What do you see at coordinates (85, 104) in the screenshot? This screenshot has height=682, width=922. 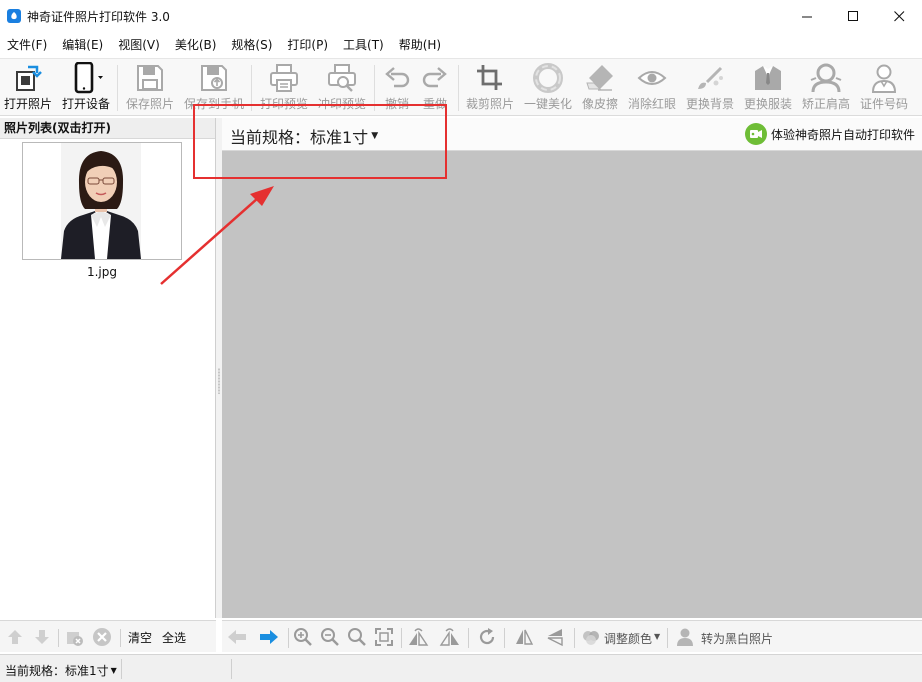 I see `open-device-label: 打开设备` at bounding box center [85, 104].